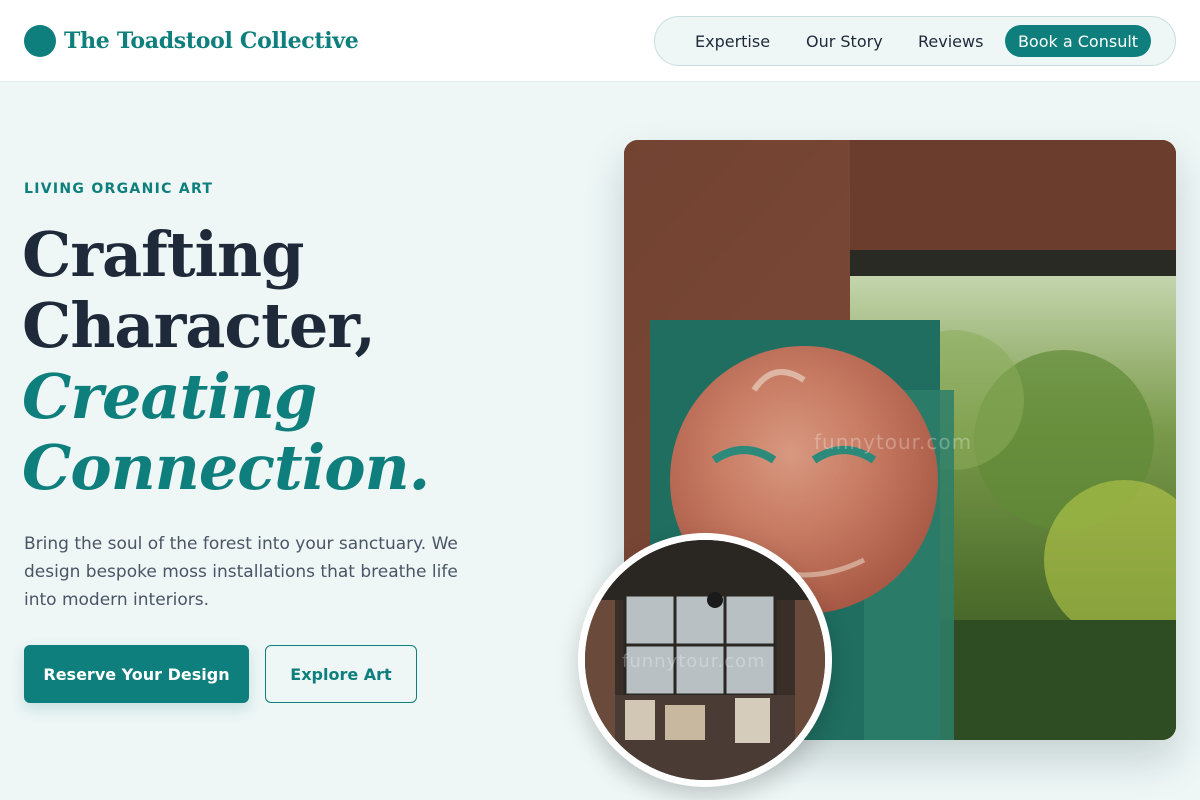 This screenshot has height=800, width=1200. What do you see at coordinates (950, 41) in the screenshot?
I see `nav-link-reviews: Reviews` at bounding box center [950, 41].